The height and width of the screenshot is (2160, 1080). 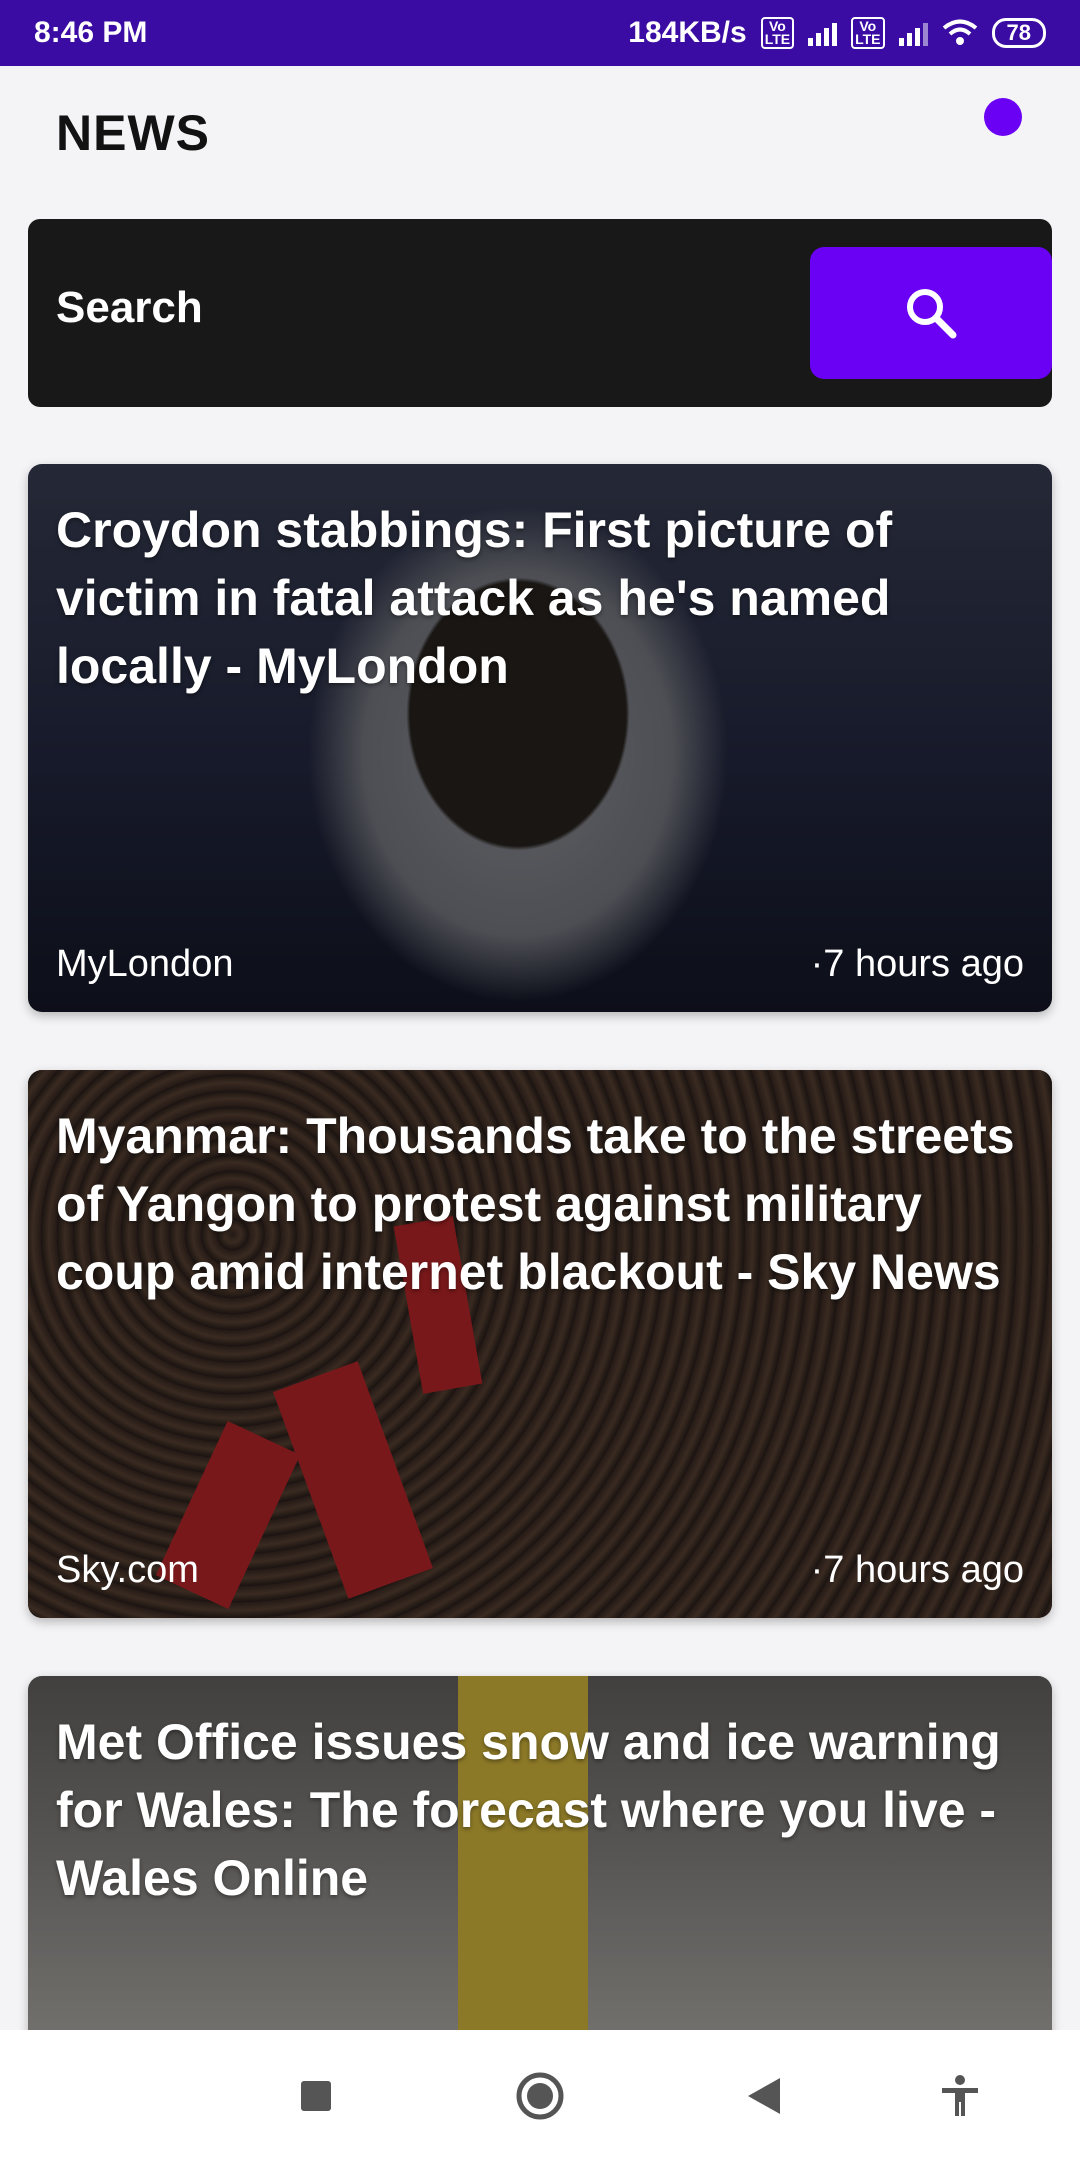 I want to click on status-time: 8:46 PM, so click(x=91, y=32).